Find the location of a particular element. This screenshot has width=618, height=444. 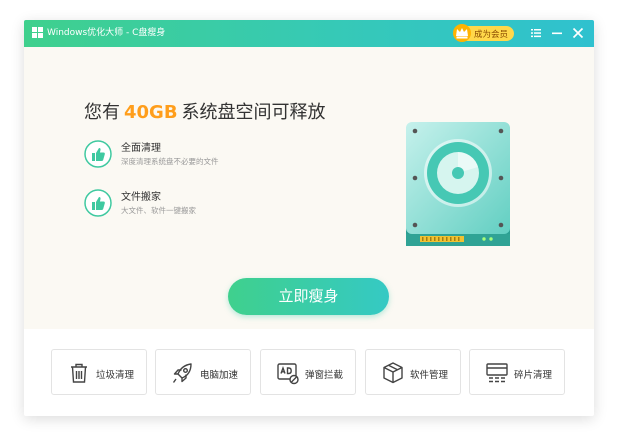

headline-prefix: 您有 is located at coordinates (102, 112).